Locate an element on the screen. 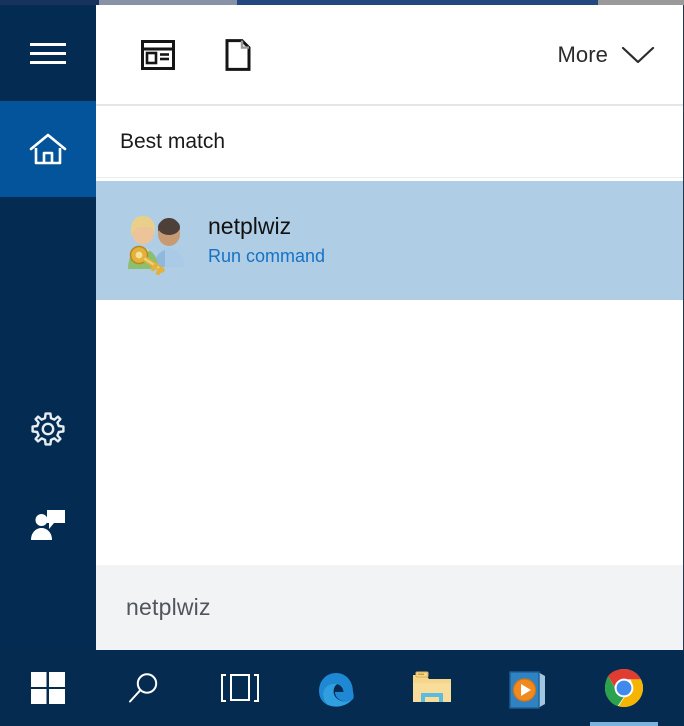 Image resolution: width=684 pixels, height=726 pixels. apps-window-icon is located at coordinates (158, 54).